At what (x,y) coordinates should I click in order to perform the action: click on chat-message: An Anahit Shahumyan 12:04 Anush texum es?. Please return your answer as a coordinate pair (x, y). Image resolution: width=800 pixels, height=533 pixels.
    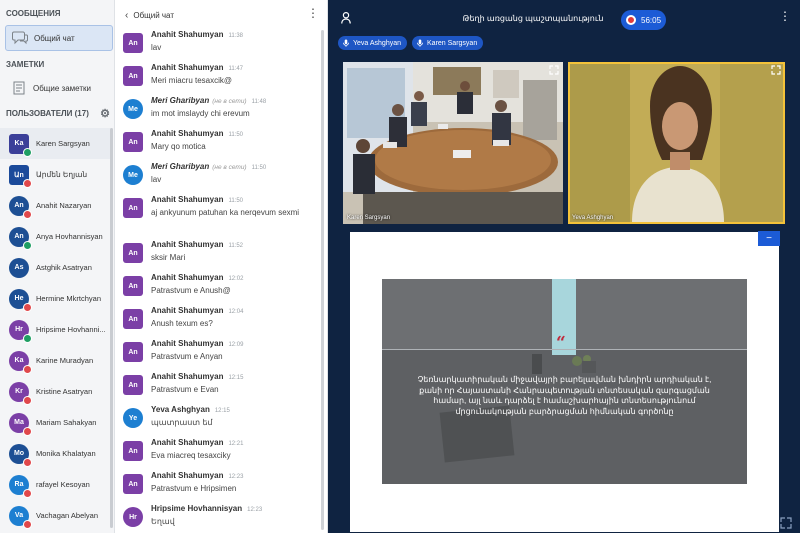
    Looking at the image, I should click on (217, 322).